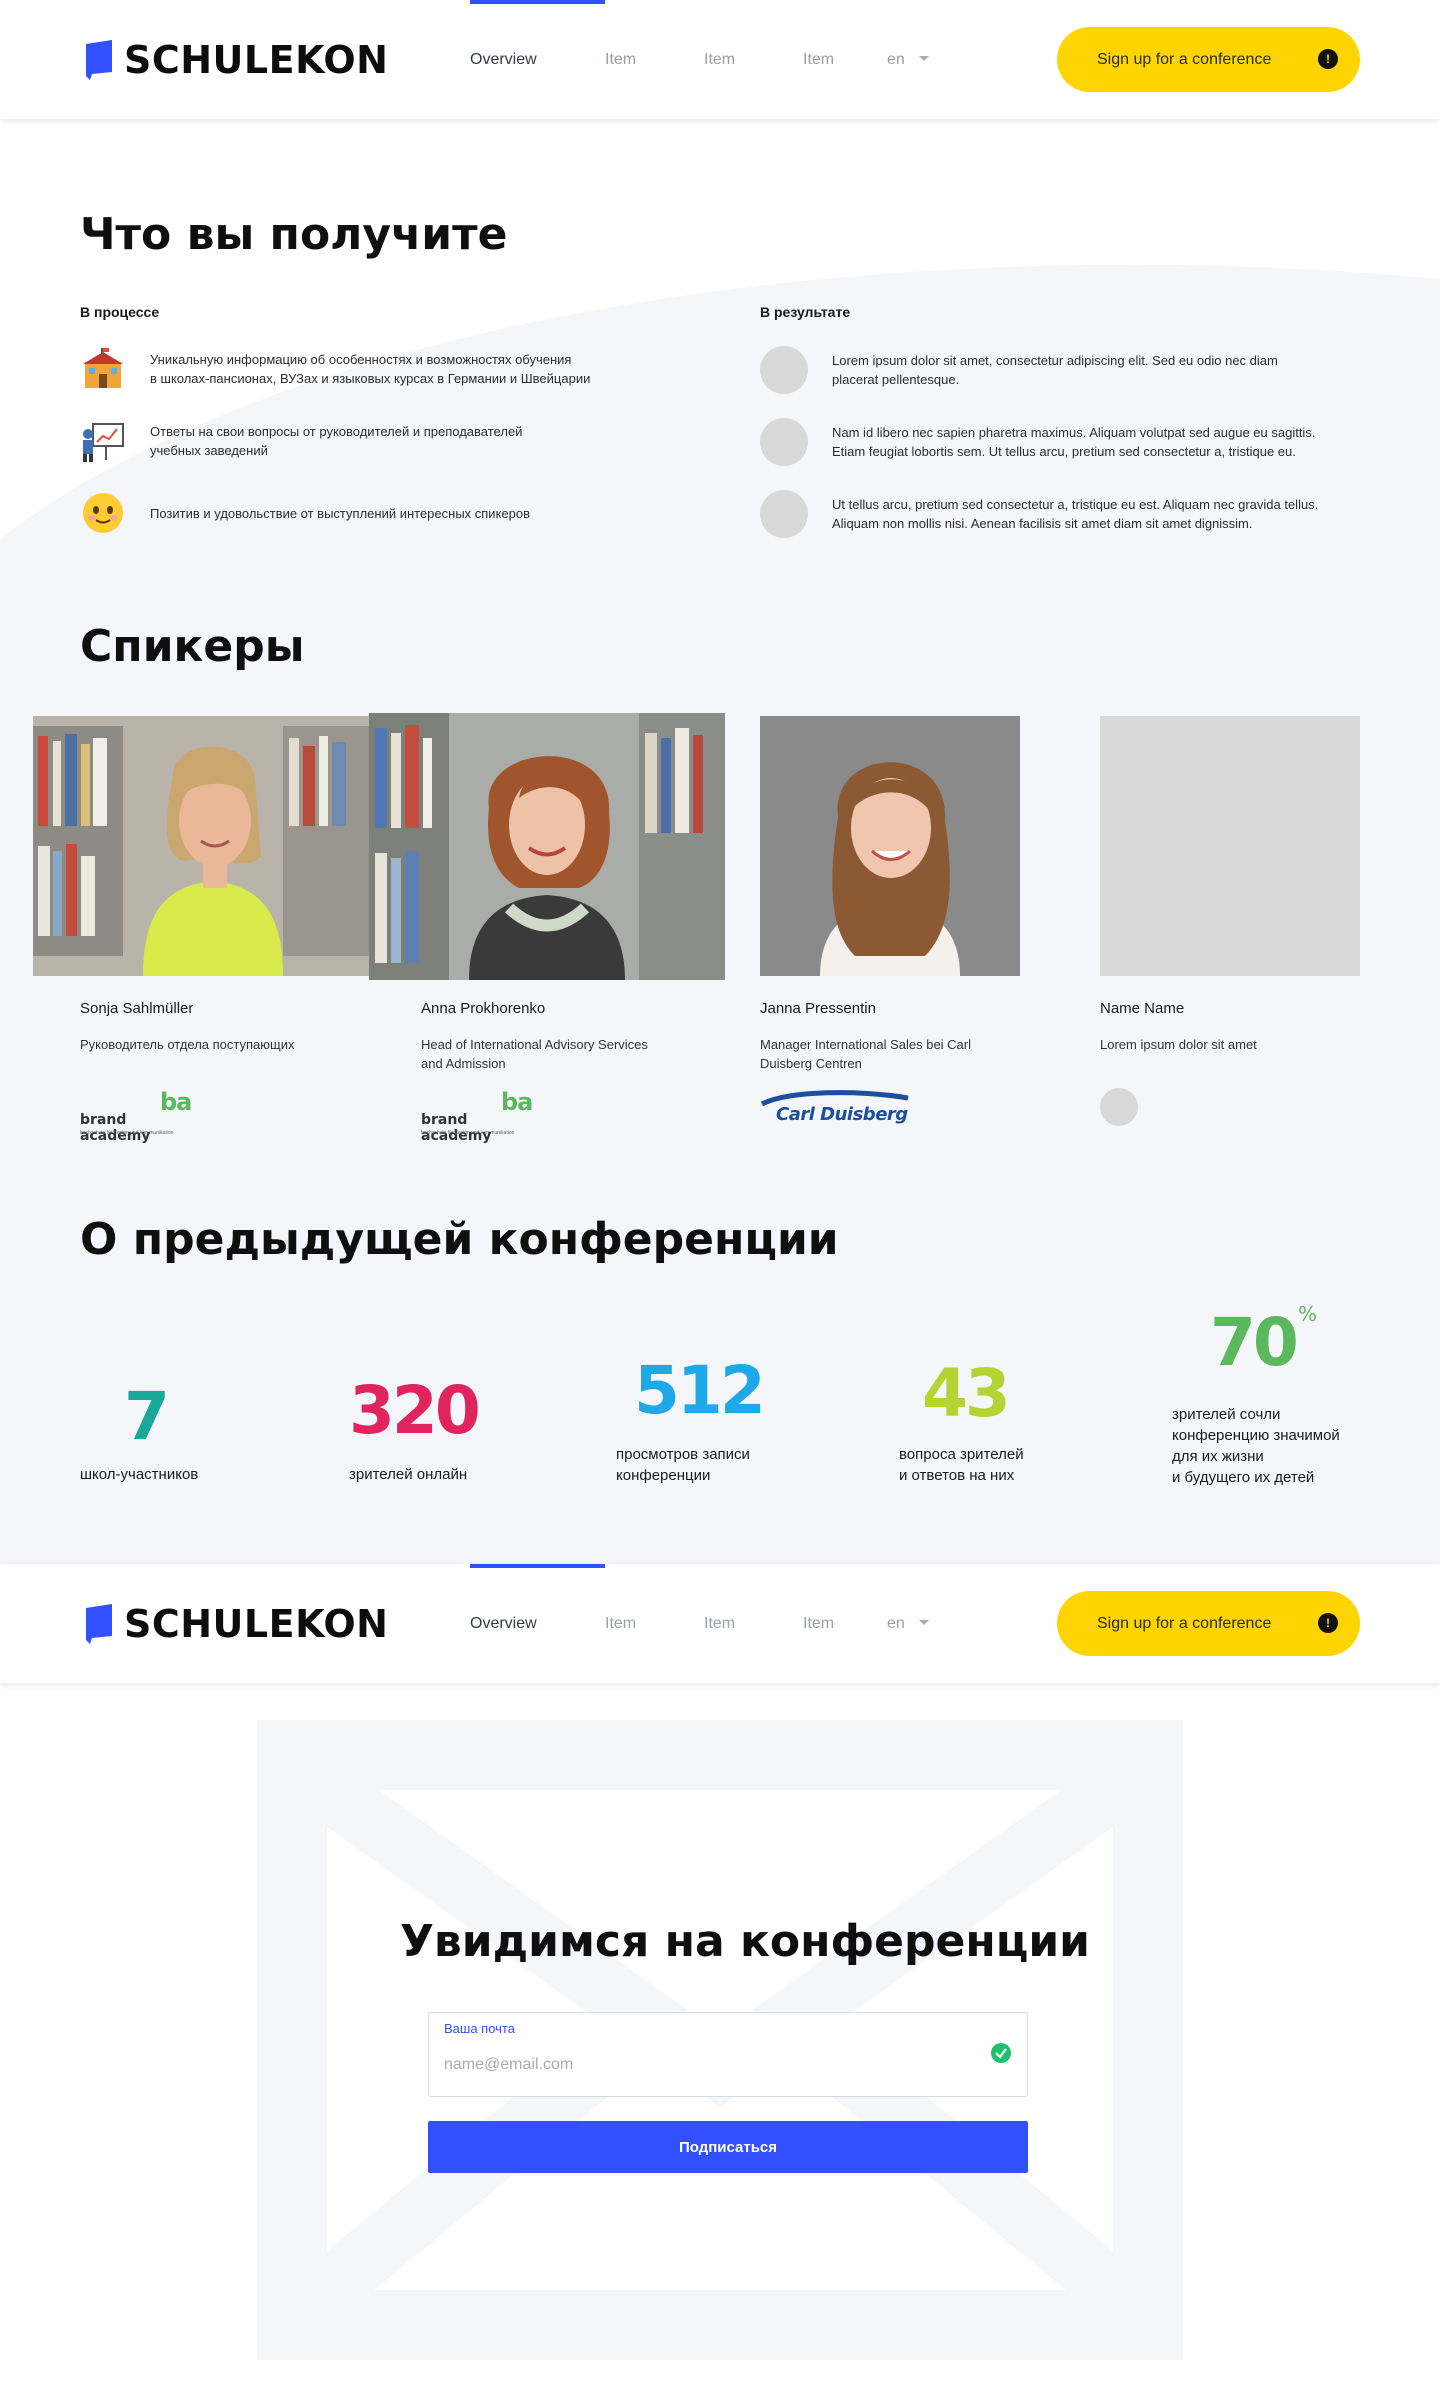 The height and width of the screenshot is (2404, 1440). I want to click on text-line: школ-участников, so click(139, 1474).